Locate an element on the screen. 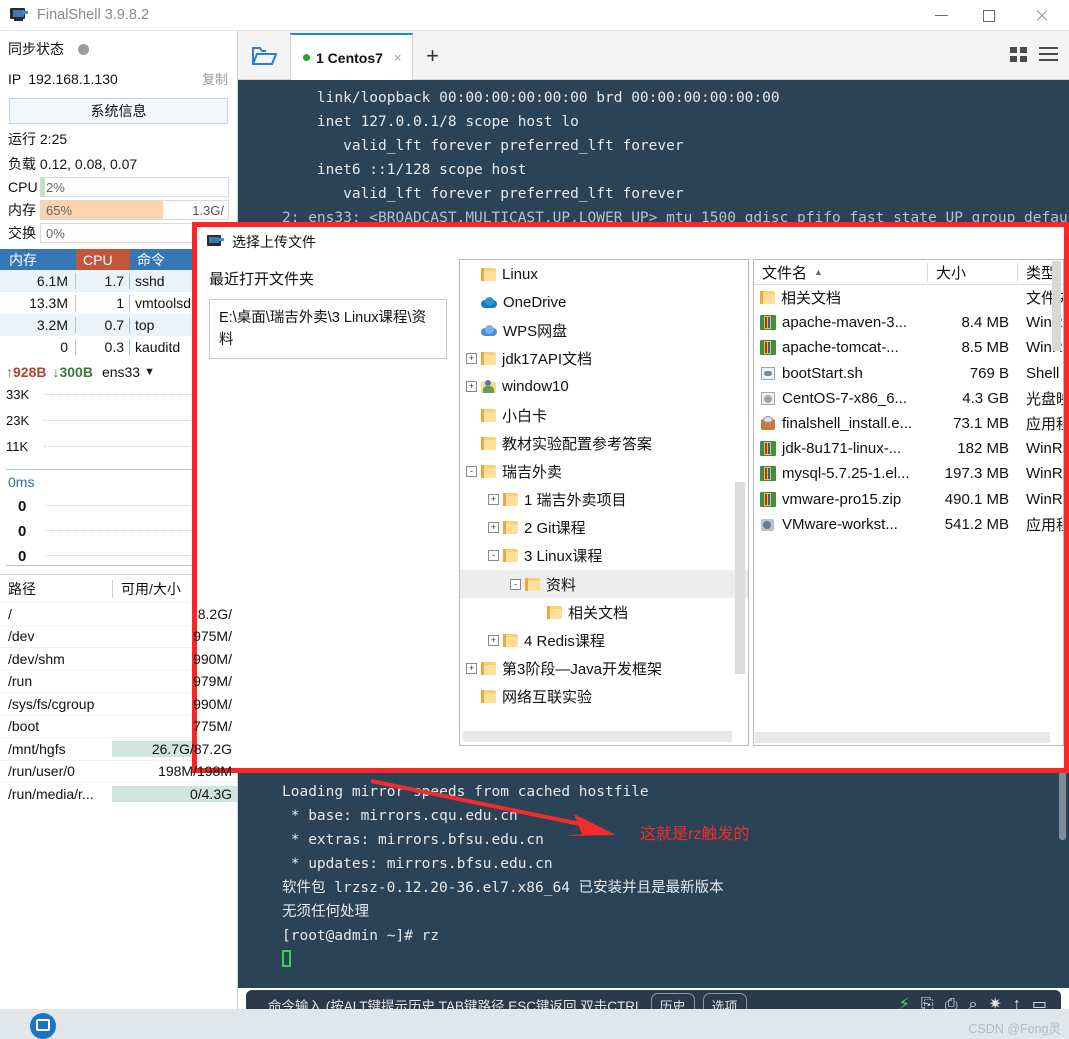 Image resolution: width=1069 pixels, height=1039 pixels. file-name-cell: bootStart.sh is located at coordinates (841, 373).